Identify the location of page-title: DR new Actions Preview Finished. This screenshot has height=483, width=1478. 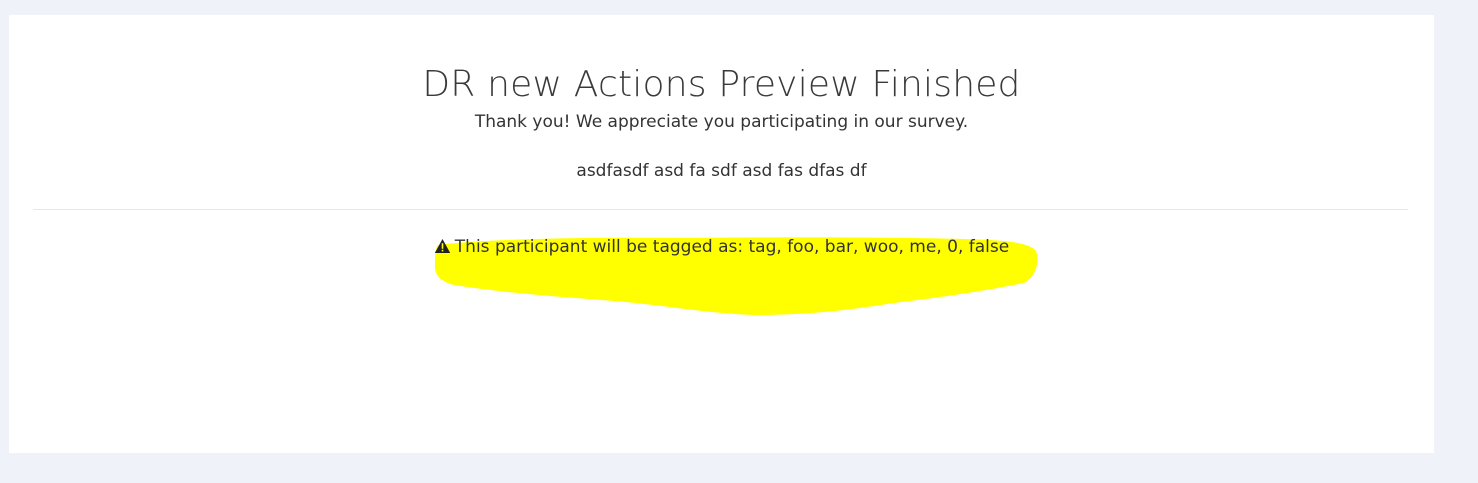
(721, 84).